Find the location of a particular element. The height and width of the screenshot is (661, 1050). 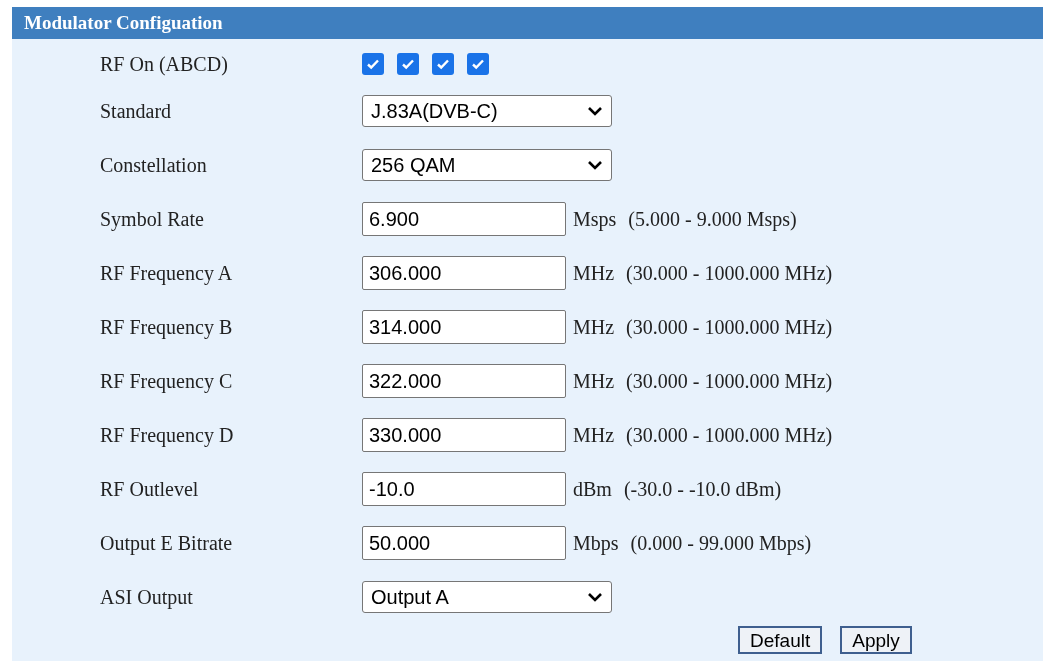

input-field: -10.0 is located at coordinates (464, 489).